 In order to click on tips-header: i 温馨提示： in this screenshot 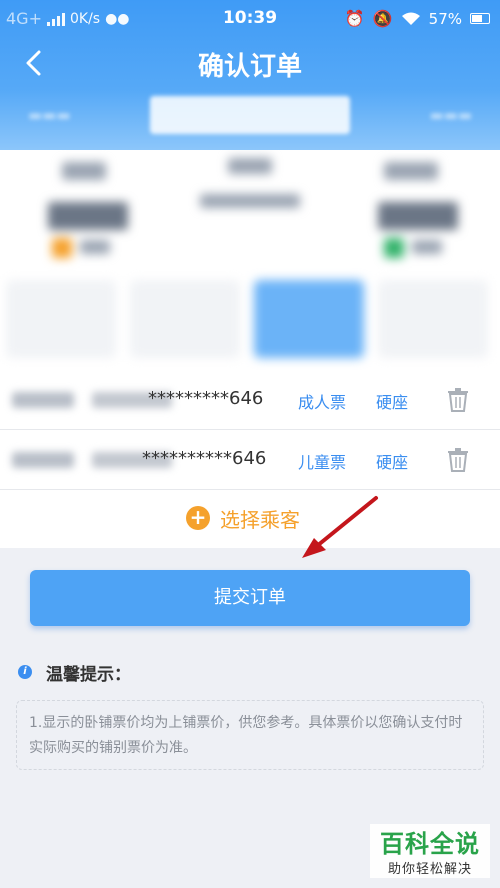, I will do `click(251, 672)`.